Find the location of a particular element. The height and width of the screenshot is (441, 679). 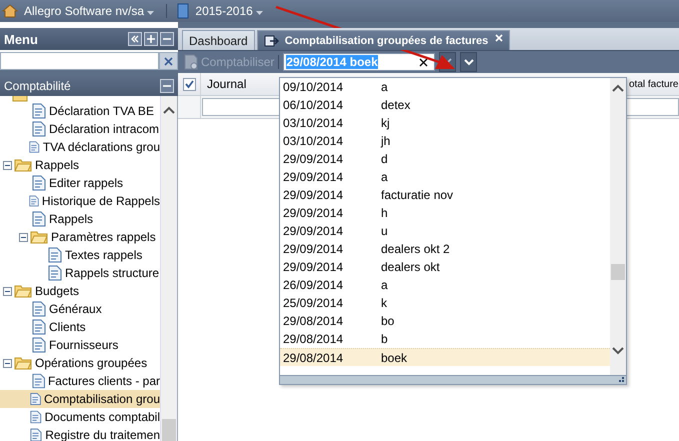

book-icon is located at coordinates (183, 11).